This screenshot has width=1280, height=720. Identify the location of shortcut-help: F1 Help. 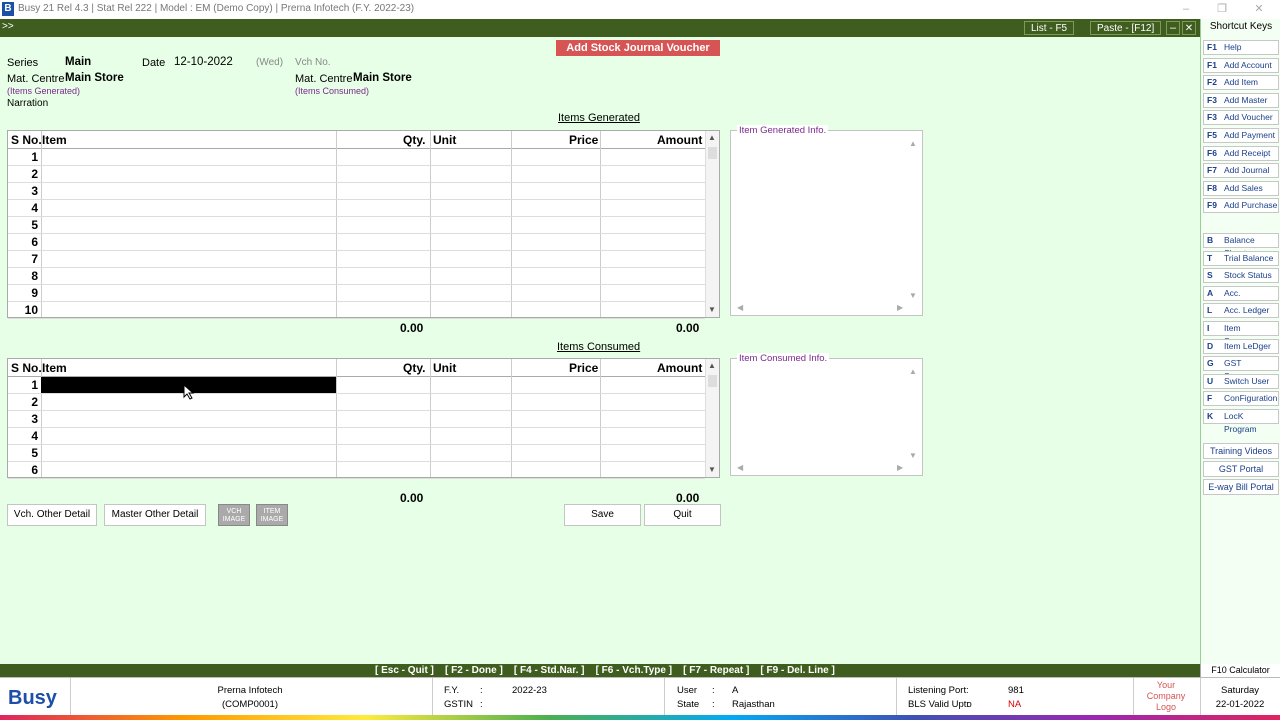
(1241, 47).